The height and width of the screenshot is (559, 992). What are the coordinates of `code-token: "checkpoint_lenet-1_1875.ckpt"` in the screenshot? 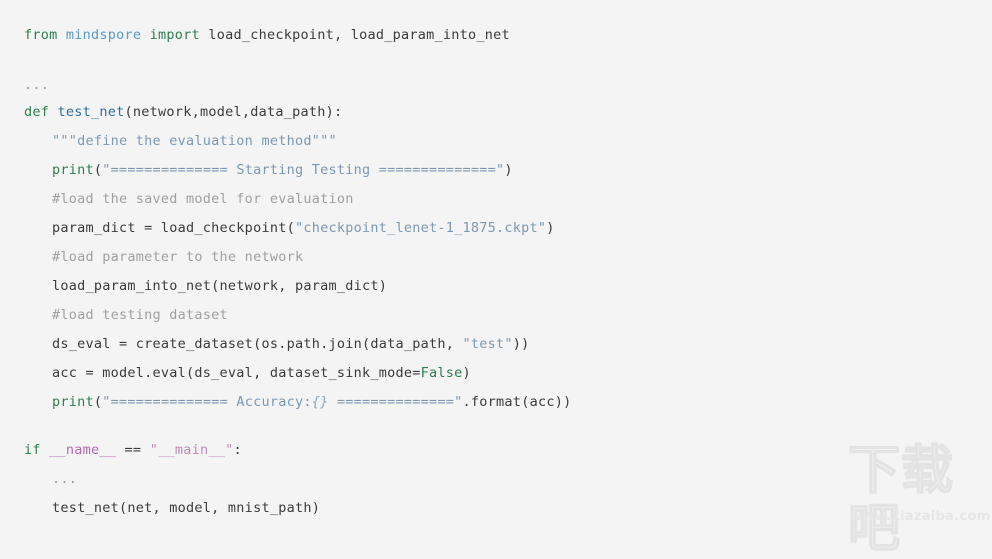 It's located at (420, 228).